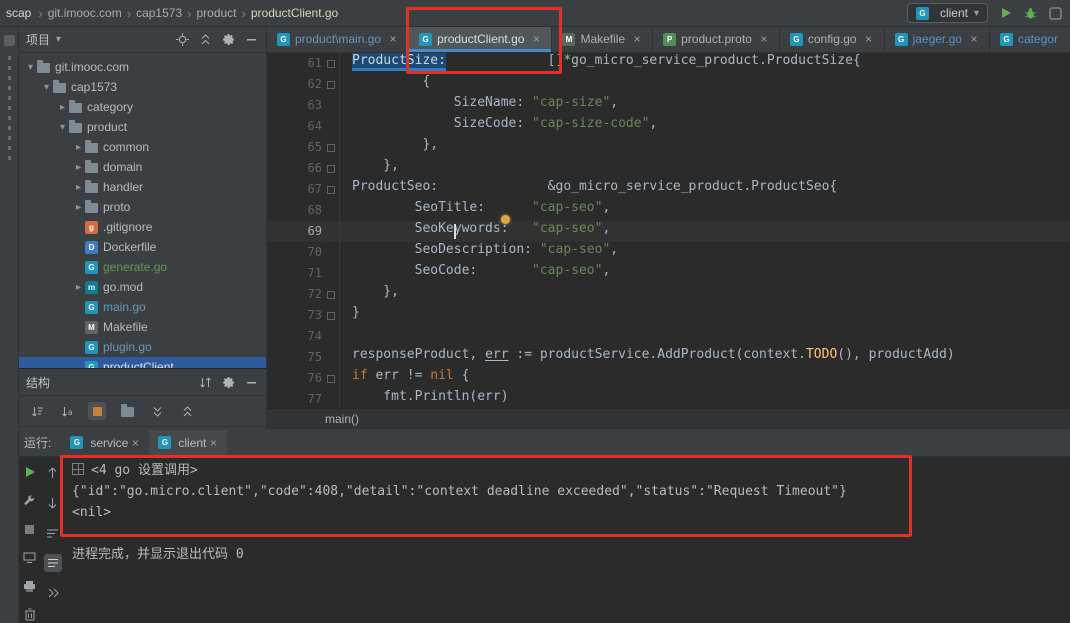 Image resolution: width=1070 pixels, height=623 pixels. I want to click on stop-button, so click(30, 529).